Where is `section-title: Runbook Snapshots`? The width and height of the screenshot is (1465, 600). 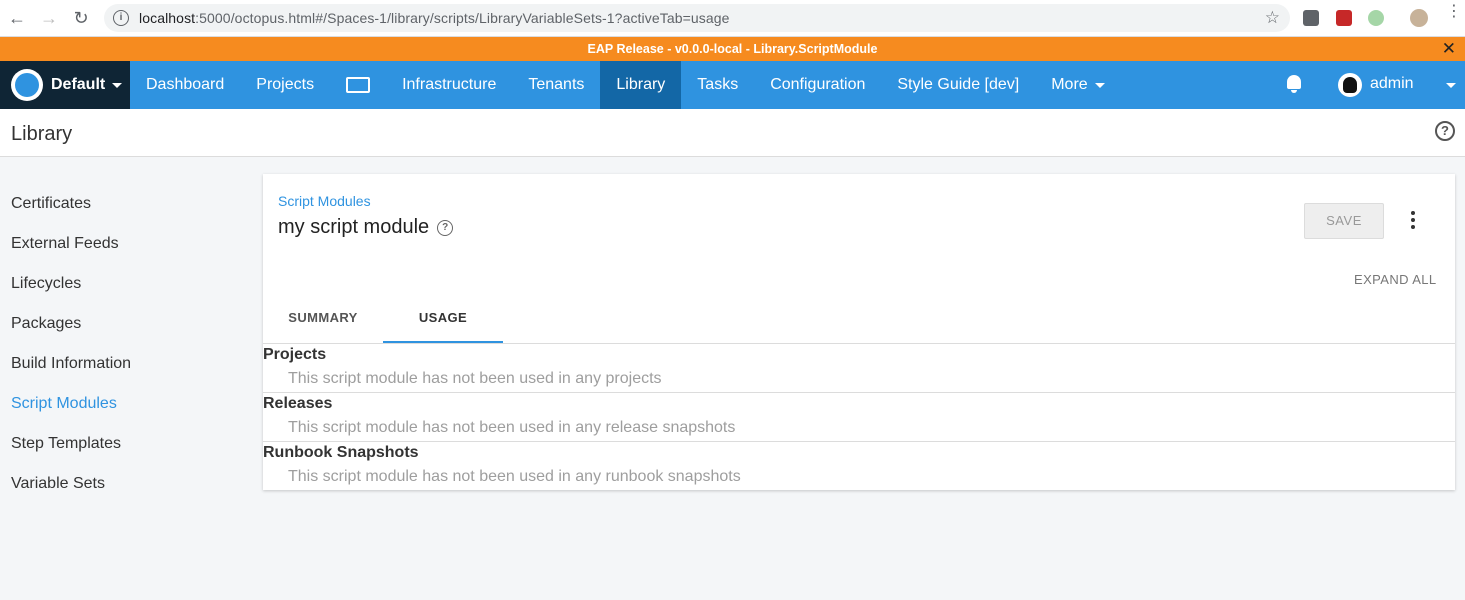 section-title: Runbook Snapshots is located at coordinates (341, 452).